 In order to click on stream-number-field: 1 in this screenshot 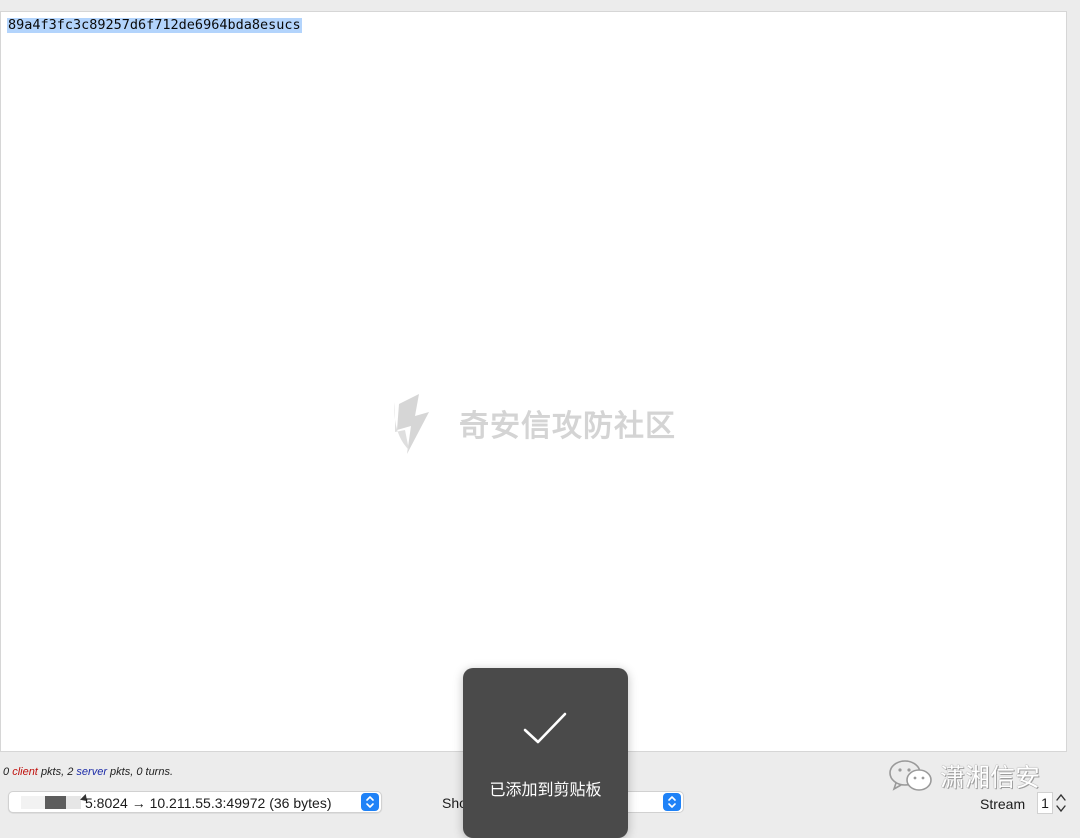, I will do `click(1045, 803)`.